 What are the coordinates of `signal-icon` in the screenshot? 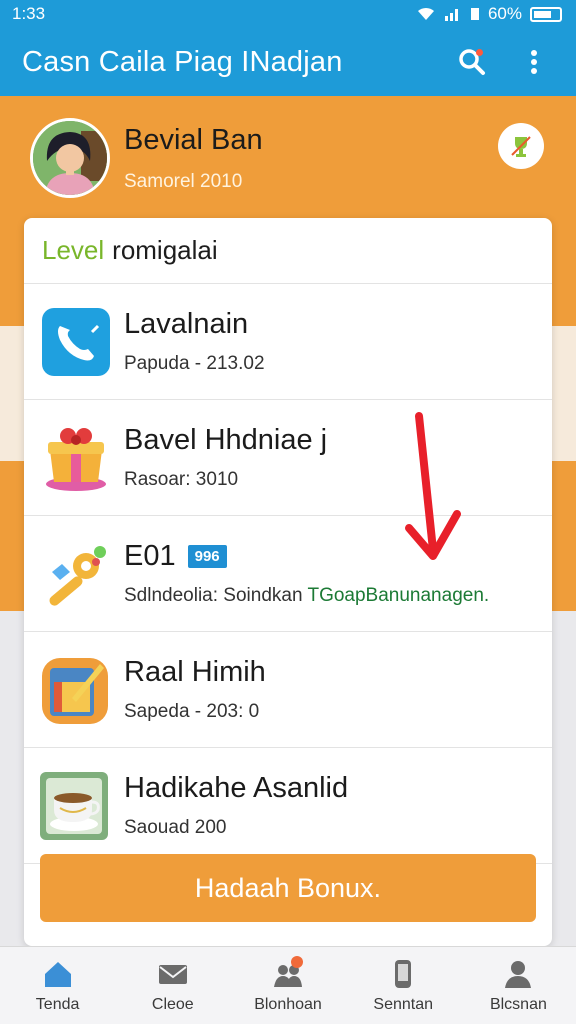 It's located at (451, 15).